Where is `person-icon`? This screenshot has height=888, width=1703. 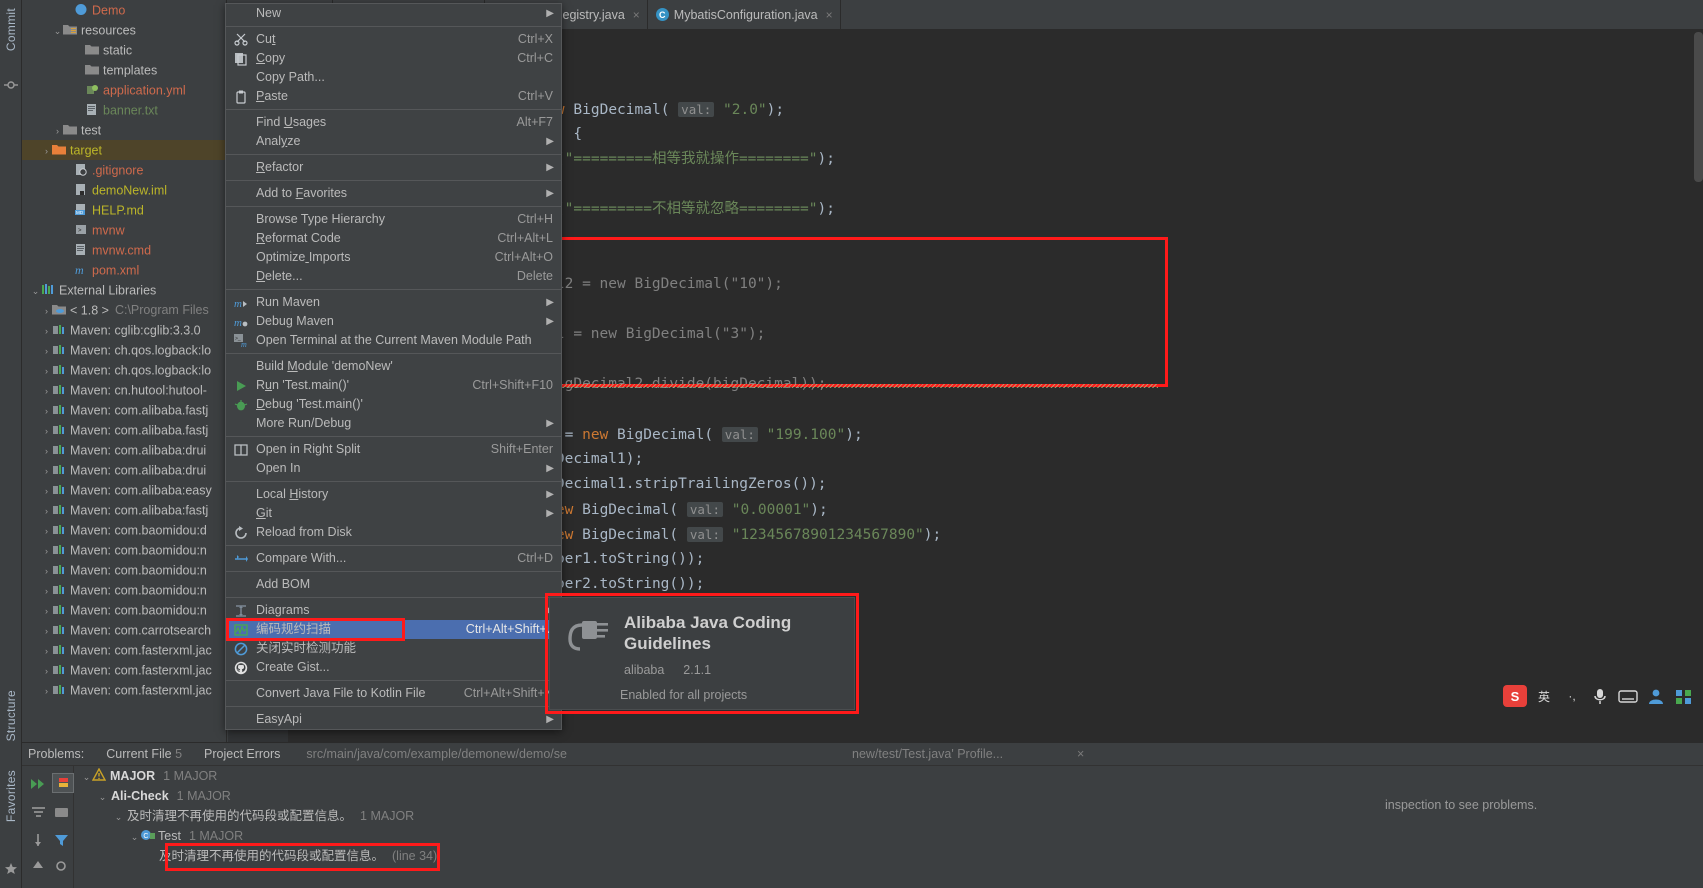 person-icon is located at coordinates (1656, 696).